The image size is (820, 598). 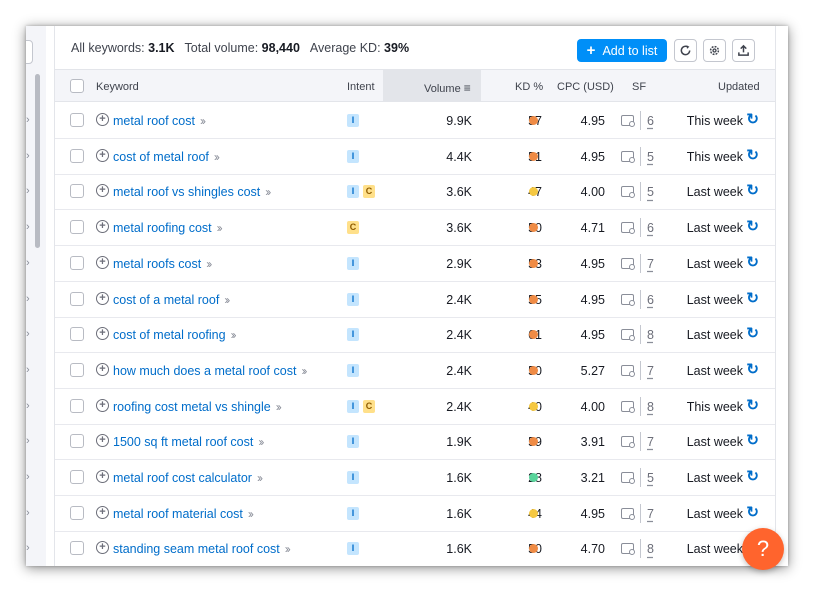 What do you see at coordinates (622, 50) in the screenshot?
I see `add-to-list-button: + Add to list` at bounding box center [622, 50].